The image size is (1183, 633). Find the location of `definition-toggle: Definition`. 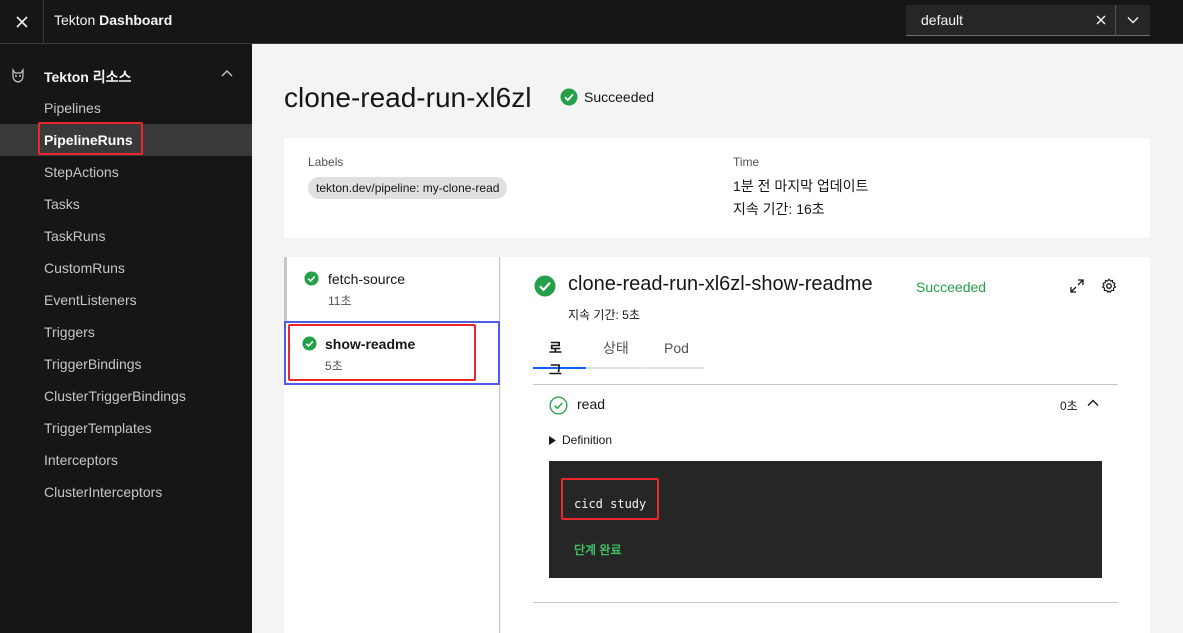

definition-toggle: Definition is located at coordinates (580, 440).